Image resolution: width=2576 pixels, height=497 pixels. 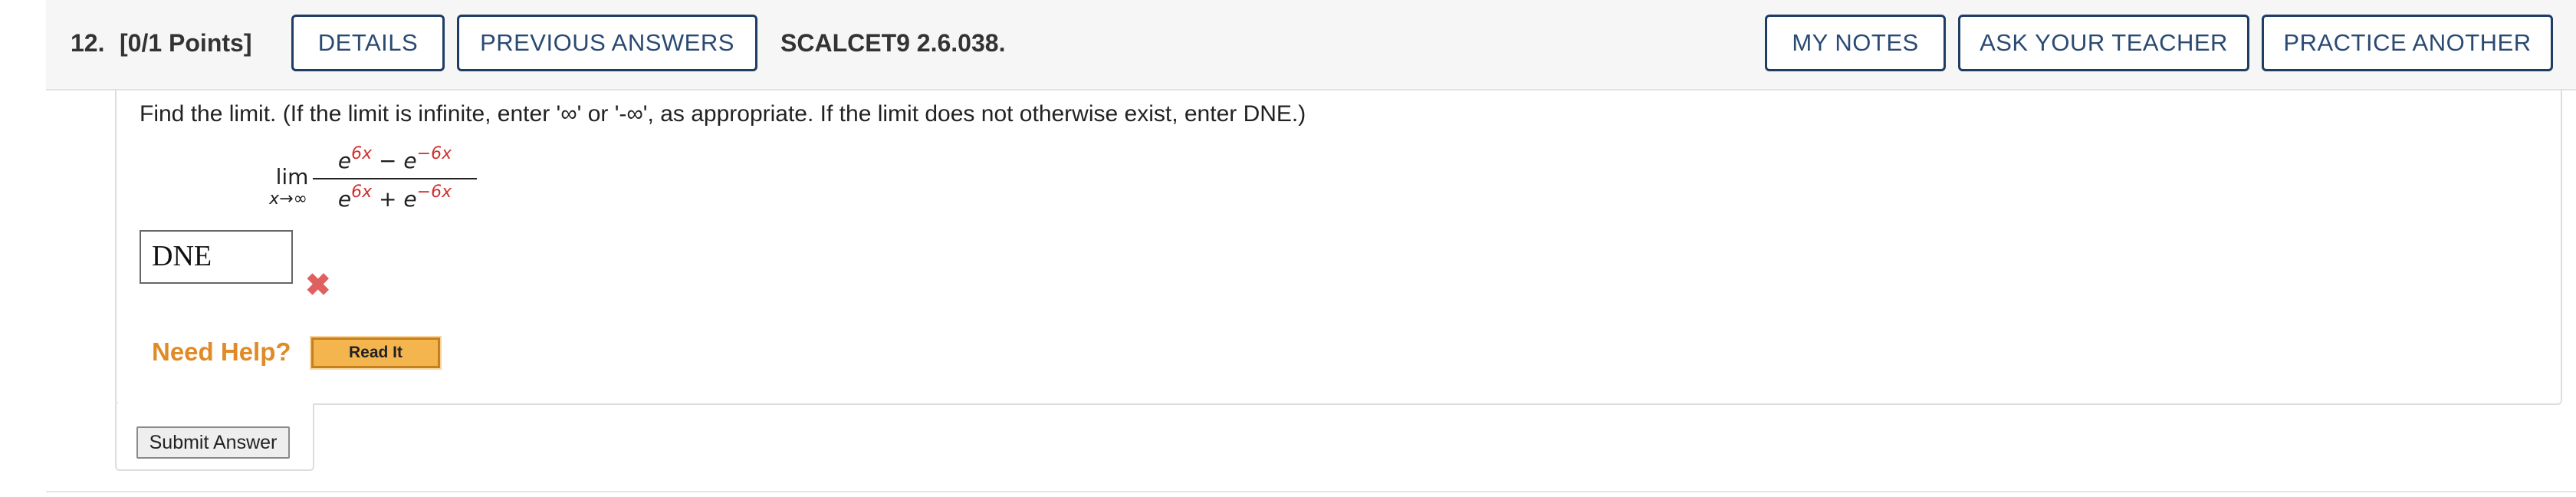 I want to click on previous-answers-button: PREVIOUS ANSWERS, so click(x=607, y=43).